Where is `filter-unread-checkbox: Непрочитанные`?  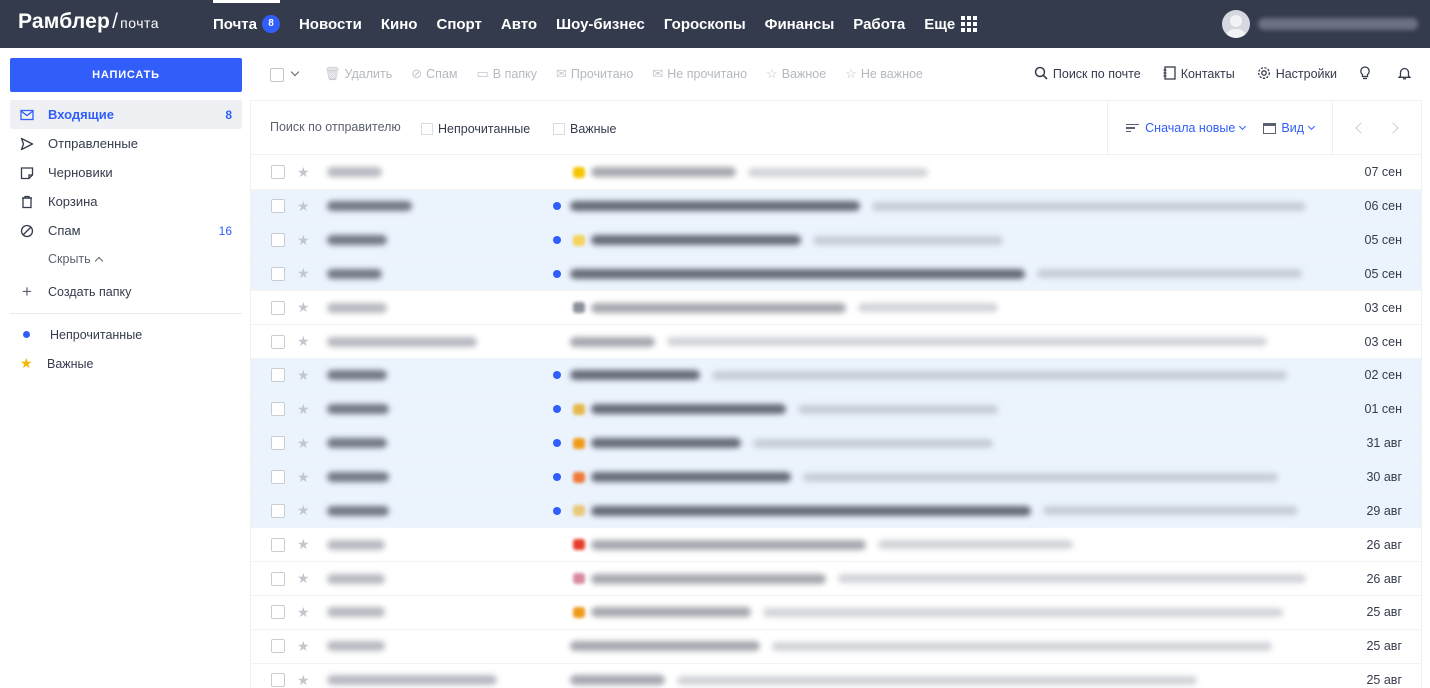 filter-unread-checkbox: Непрочитанные is located at coordinates (475, 129).